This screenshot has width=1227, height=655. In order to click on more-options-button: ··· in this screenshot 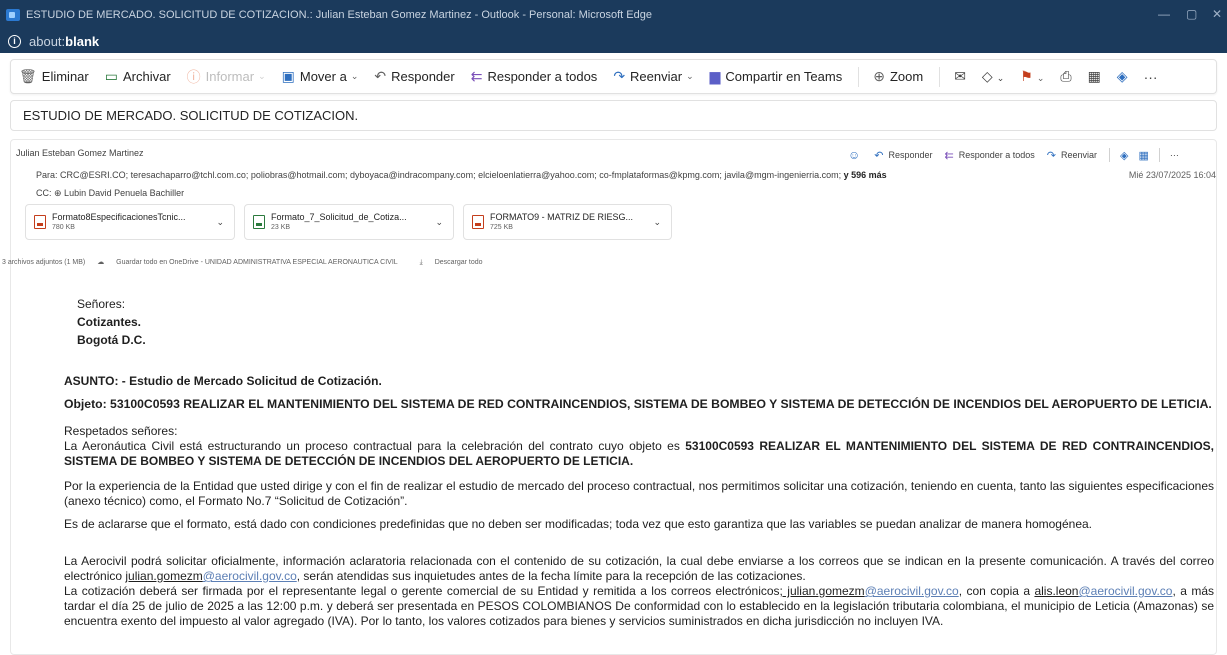, I will do `click(1151, 77)`.